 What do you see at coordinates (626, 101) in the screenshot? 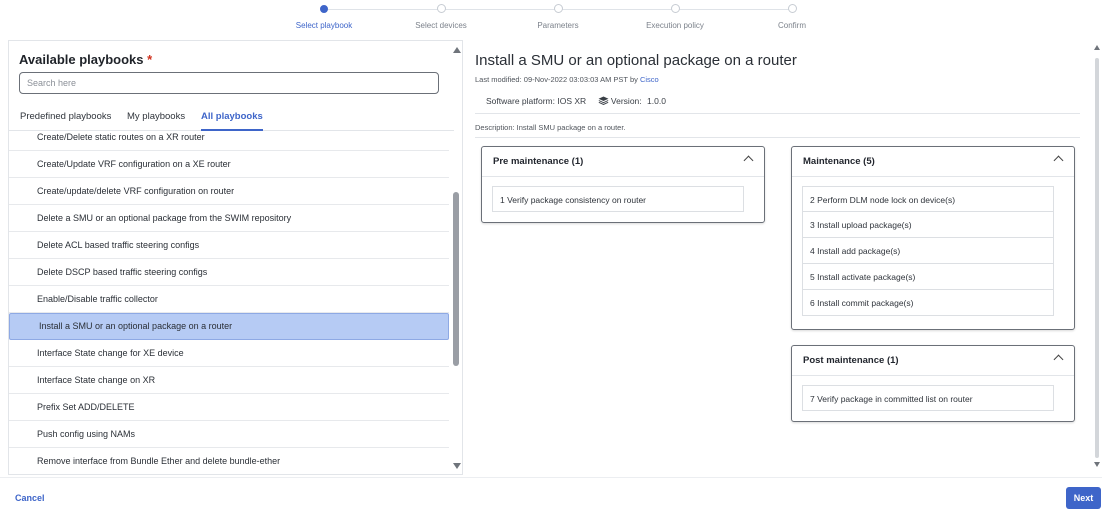
I see `version-label: Version:` at bounding box center [626, 101].